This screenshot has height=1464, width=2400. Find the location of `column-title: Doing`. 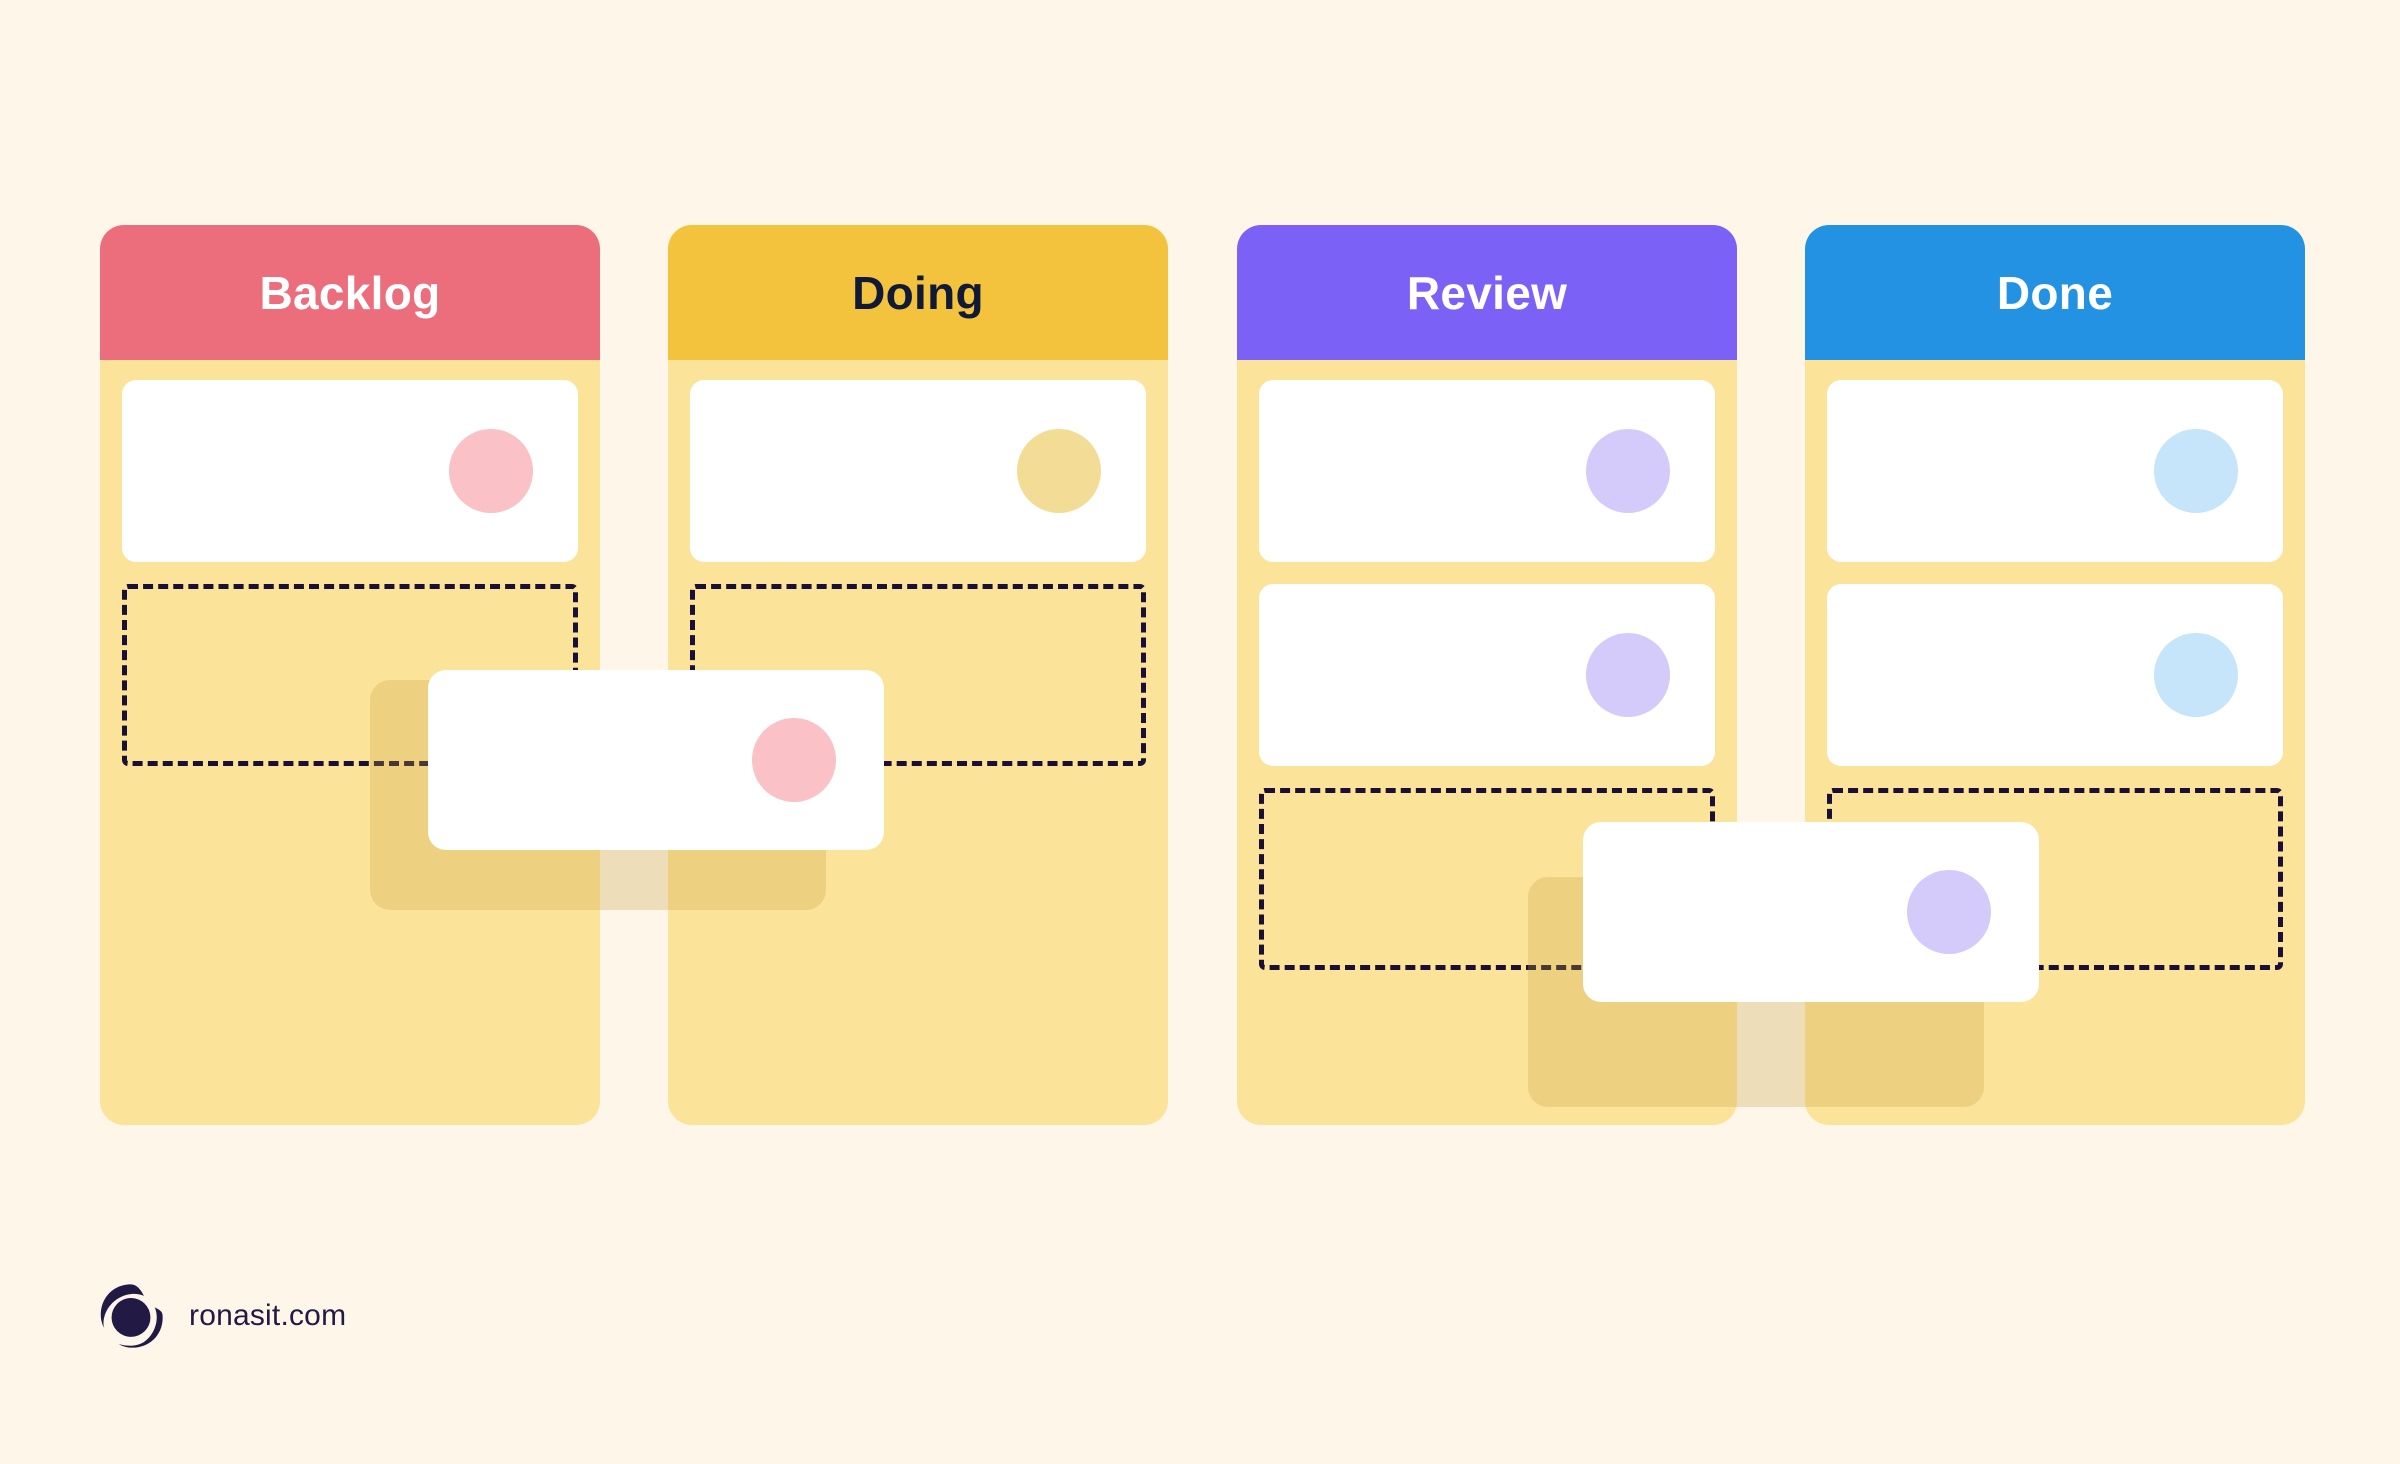

column-title: Doing is located at coordinates (918, 292).